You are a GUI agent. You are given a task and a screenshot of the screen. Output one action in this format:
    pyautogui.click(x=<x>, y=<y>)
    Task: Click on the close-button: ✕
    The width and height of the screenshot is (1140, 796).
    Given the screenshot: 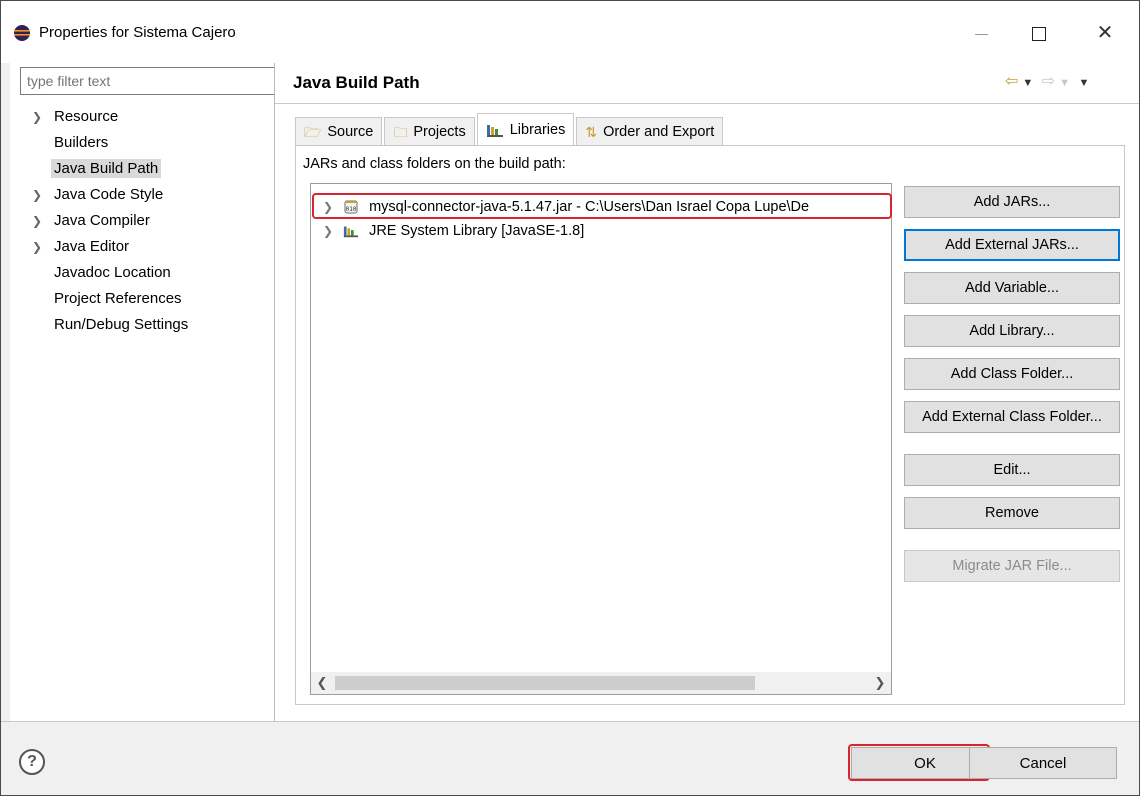 What is the action you would take?
    pyautogui.click(x=1105, y=33)
    